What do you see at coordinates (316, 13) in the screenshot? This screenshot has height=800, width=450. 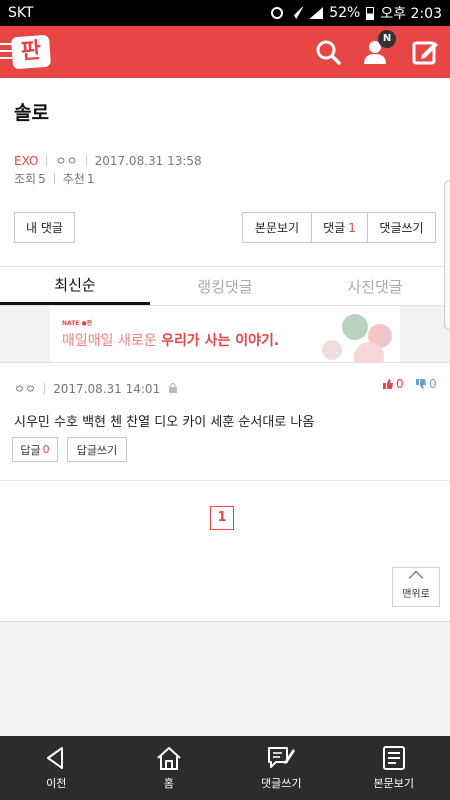 I see `signal-icon` at bounding box center [316, 13].